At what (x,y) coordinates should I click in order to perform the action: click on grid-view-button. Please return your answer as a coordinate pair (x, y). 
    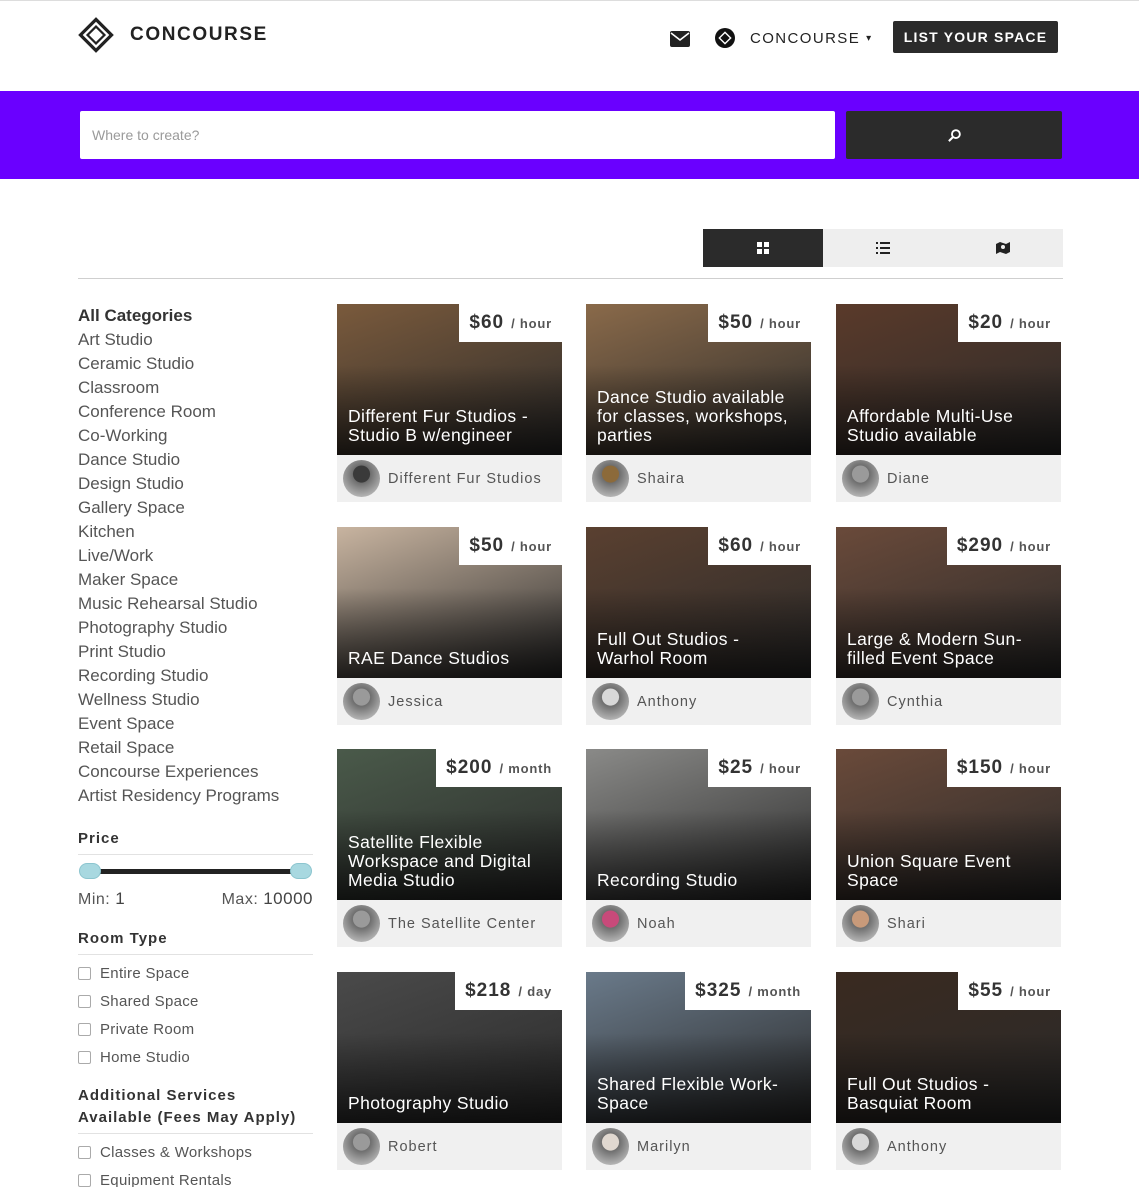
    Looking at the image, I should click on (763, 248).